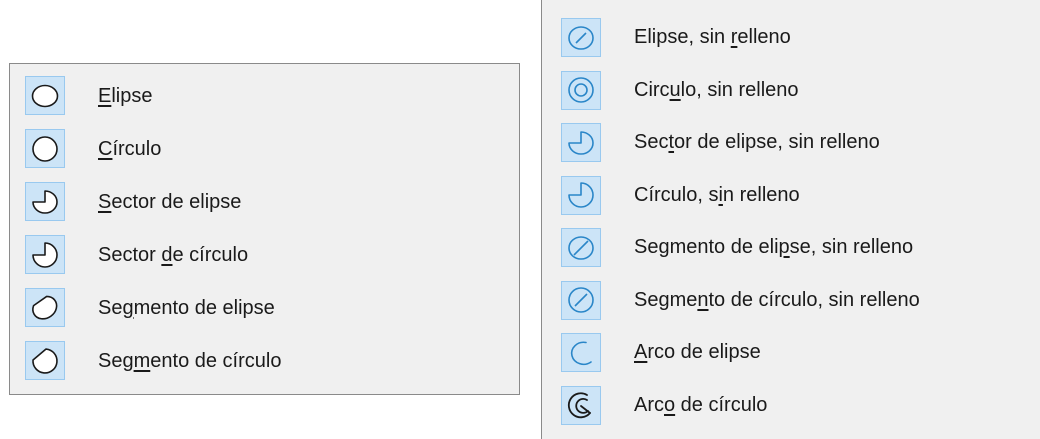  What do you see at coordinates (130, 148) in the screenshot?
I see `menu-item-label: Círculo` at bounding box center [130, 148].